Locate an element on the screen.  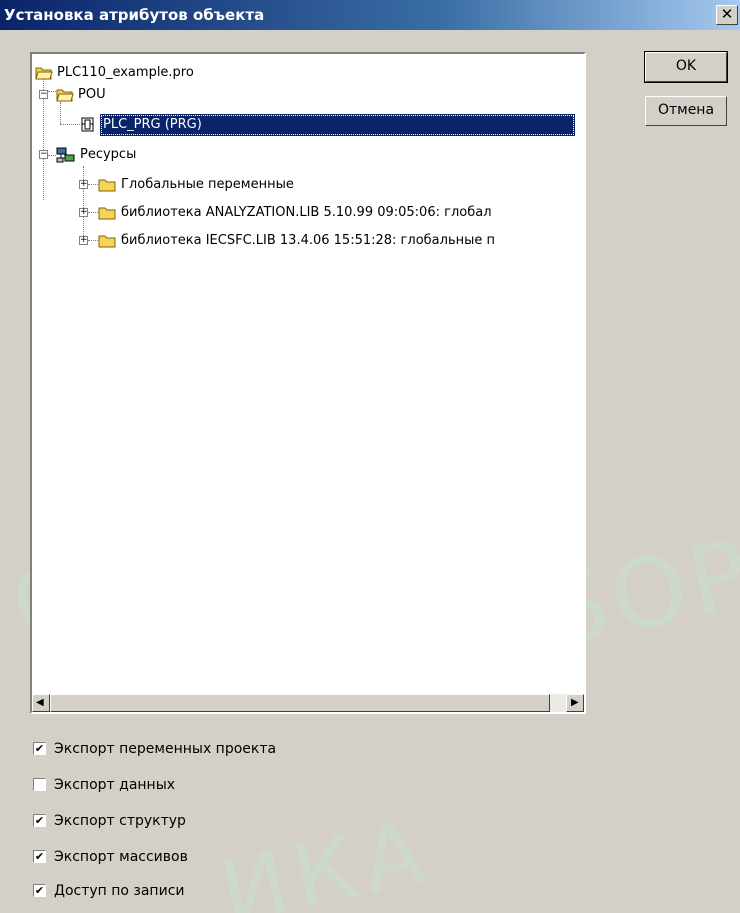
option-label: Экспорт переменных проекта is located at coordinates (165, 749).